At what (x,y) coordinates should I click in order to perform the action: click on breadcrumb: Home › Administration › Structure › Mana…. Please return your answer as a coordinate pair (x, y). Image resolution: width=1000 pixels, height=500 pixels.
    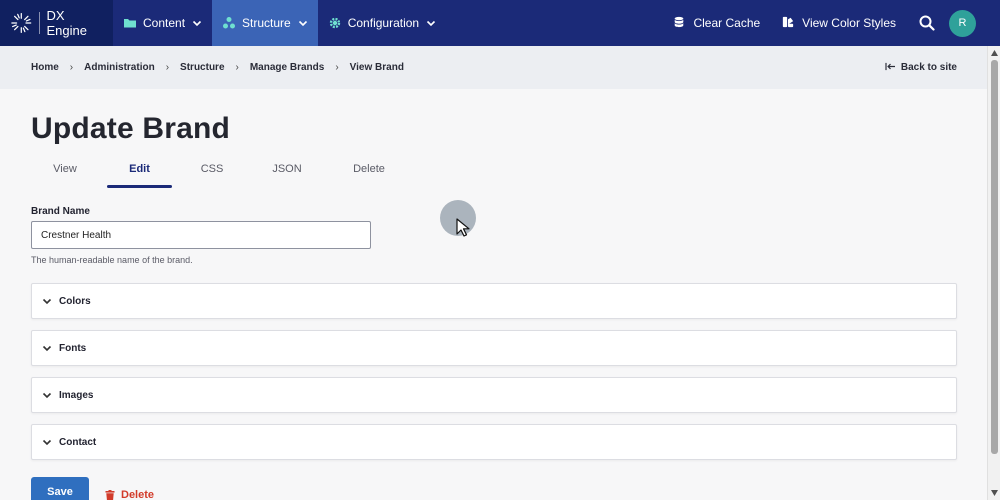
    Looking at the image, I should click on (493, 67).